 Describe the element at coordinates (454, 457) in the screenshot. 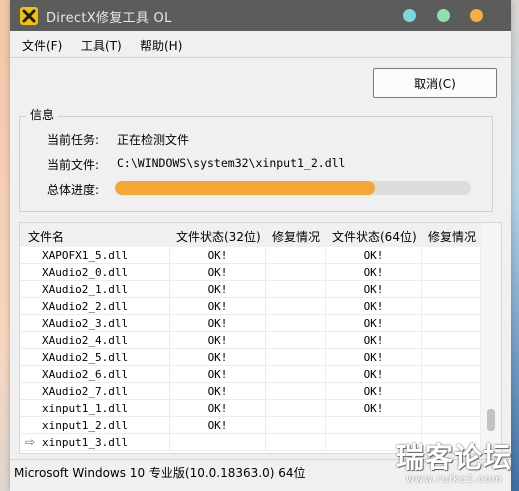

I see `watermark-text: 瑞客论坛` at that location.